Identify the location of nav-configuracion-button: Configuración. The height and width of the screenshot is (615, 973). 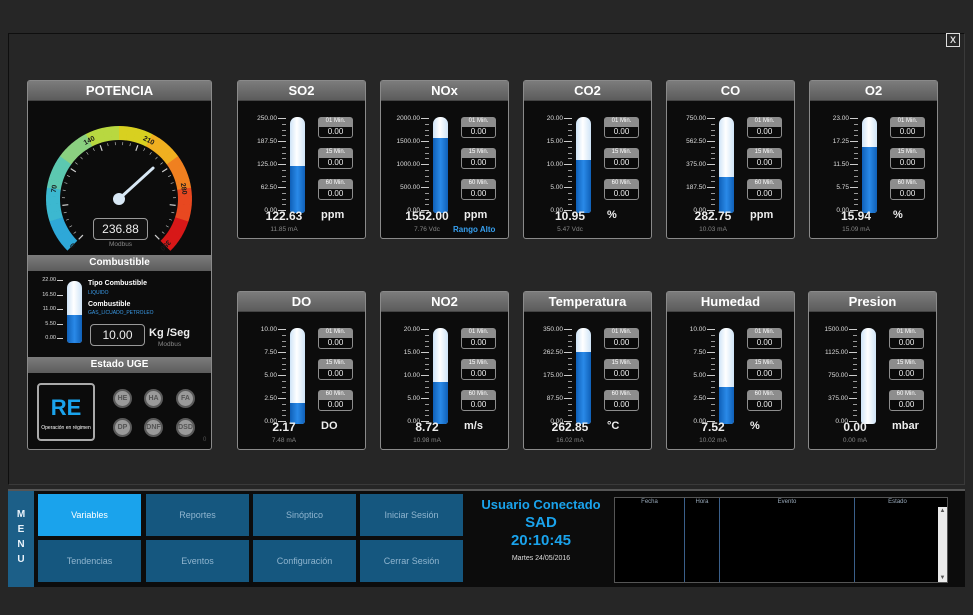
(304, 561).